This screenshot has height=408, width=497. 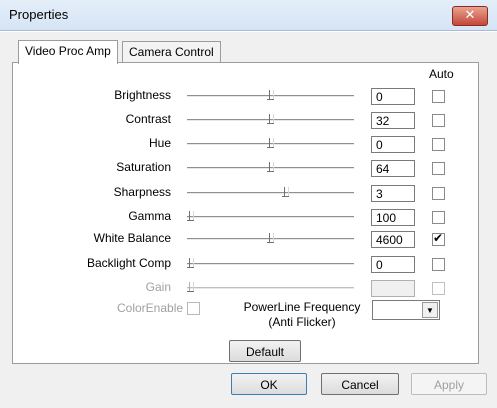 What do you see at coordinates (393, 120) in the screenshot?
I see `contrast-value-field: 32` at bounding box center [393, 120].